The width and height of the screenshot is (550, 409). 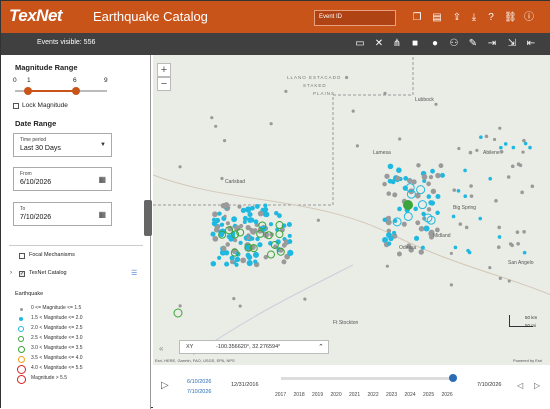 I want to click on prev-step-icon: ◁, so click(x=520, y=385).